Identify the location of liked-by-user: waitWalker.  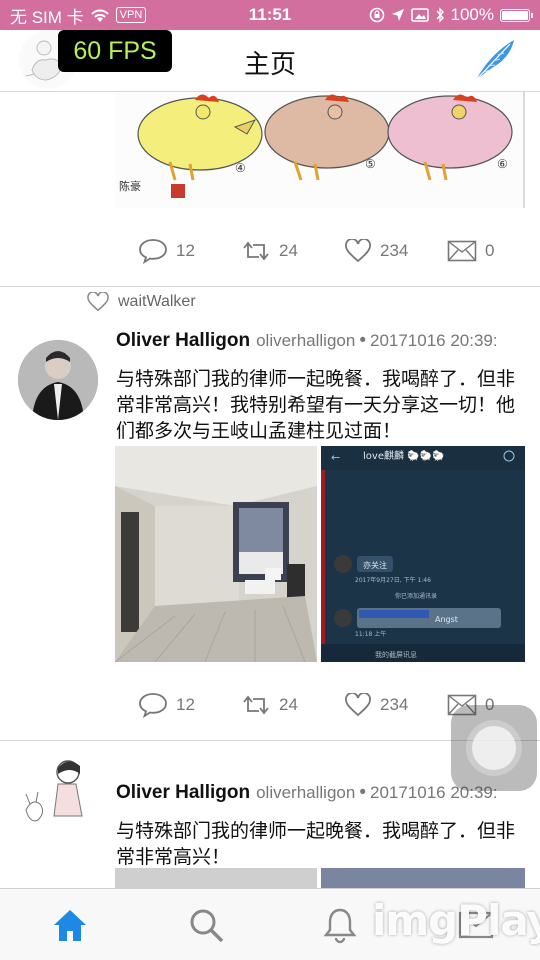
(157, 302).